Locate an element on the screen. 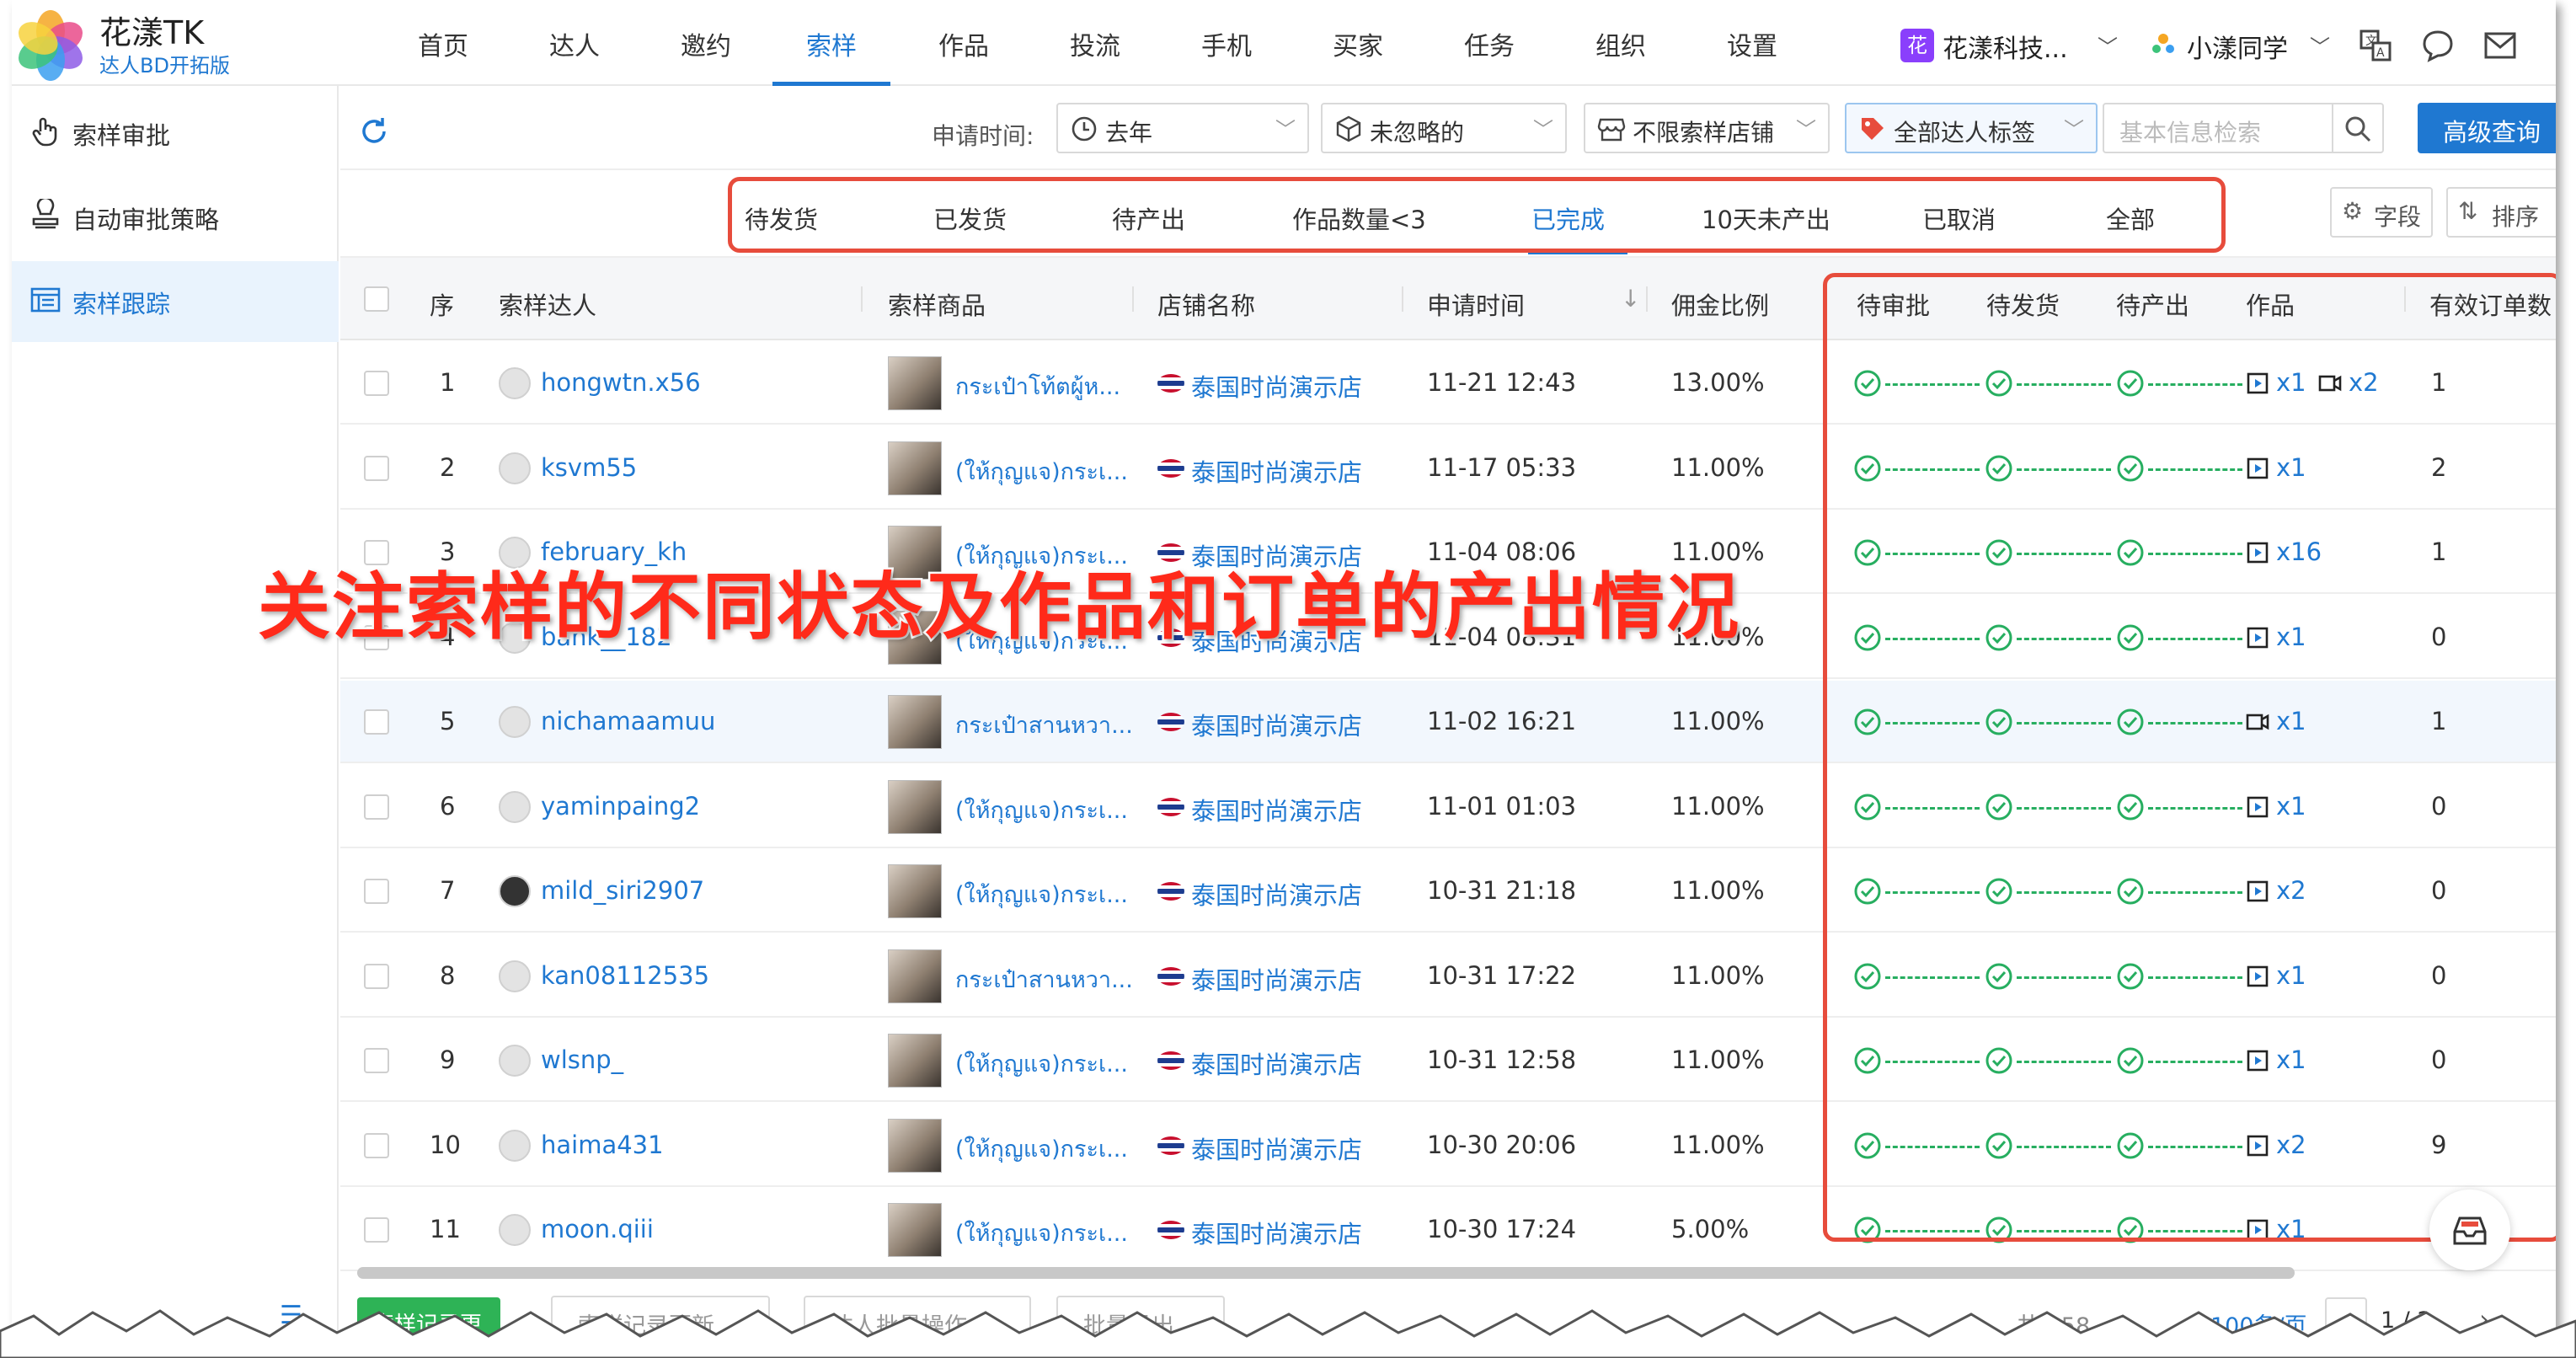 This screenshot has height=1358, width=2576. ignore-status-select: 未忽略的 ﹀ is located at coordinates (1444, 128).